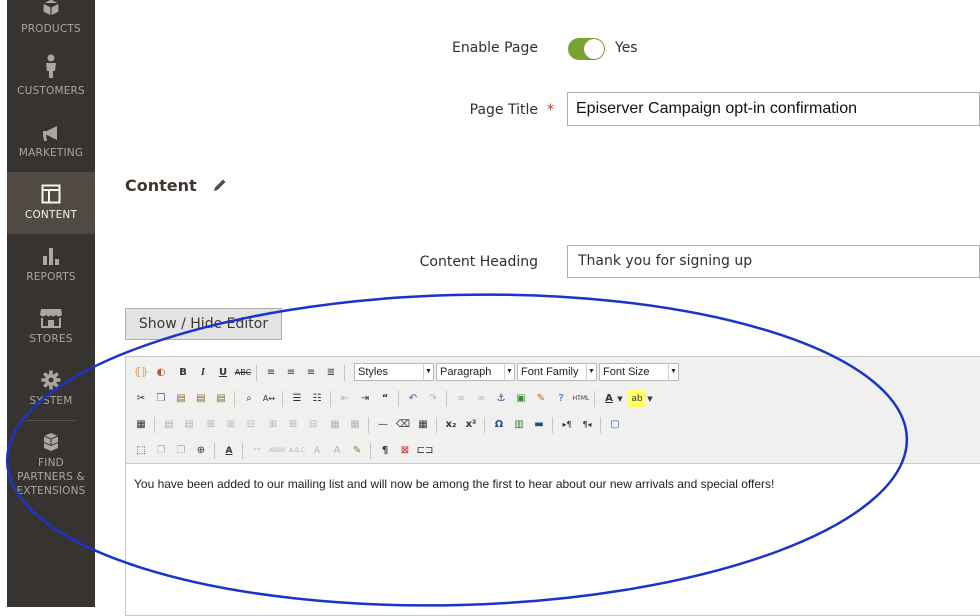 This screenshot has height=616, width=980. What do you see at coordinates (499, 425) in the screenshot?
I see `special-char-icon: Ω` at bounding box center [499, 425].